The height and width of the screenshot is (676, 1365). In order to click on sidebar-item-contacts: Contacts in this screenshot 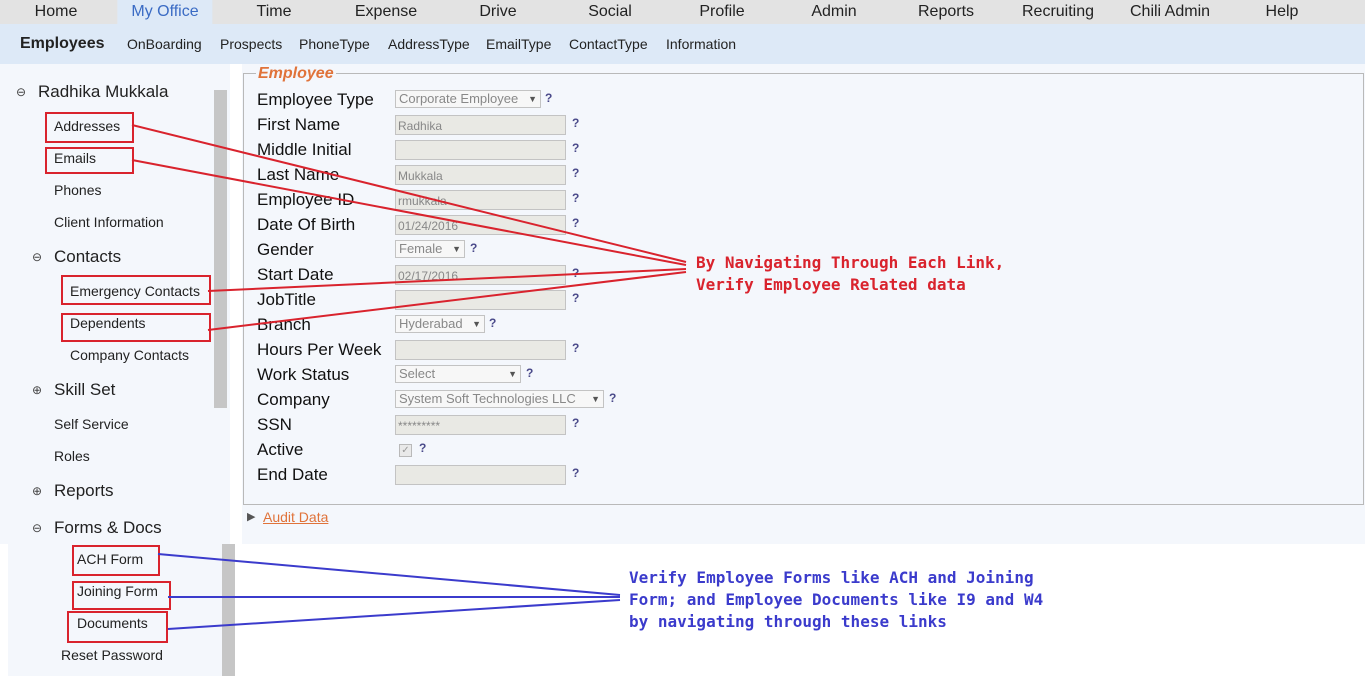, I will do `click(87, 257)`.